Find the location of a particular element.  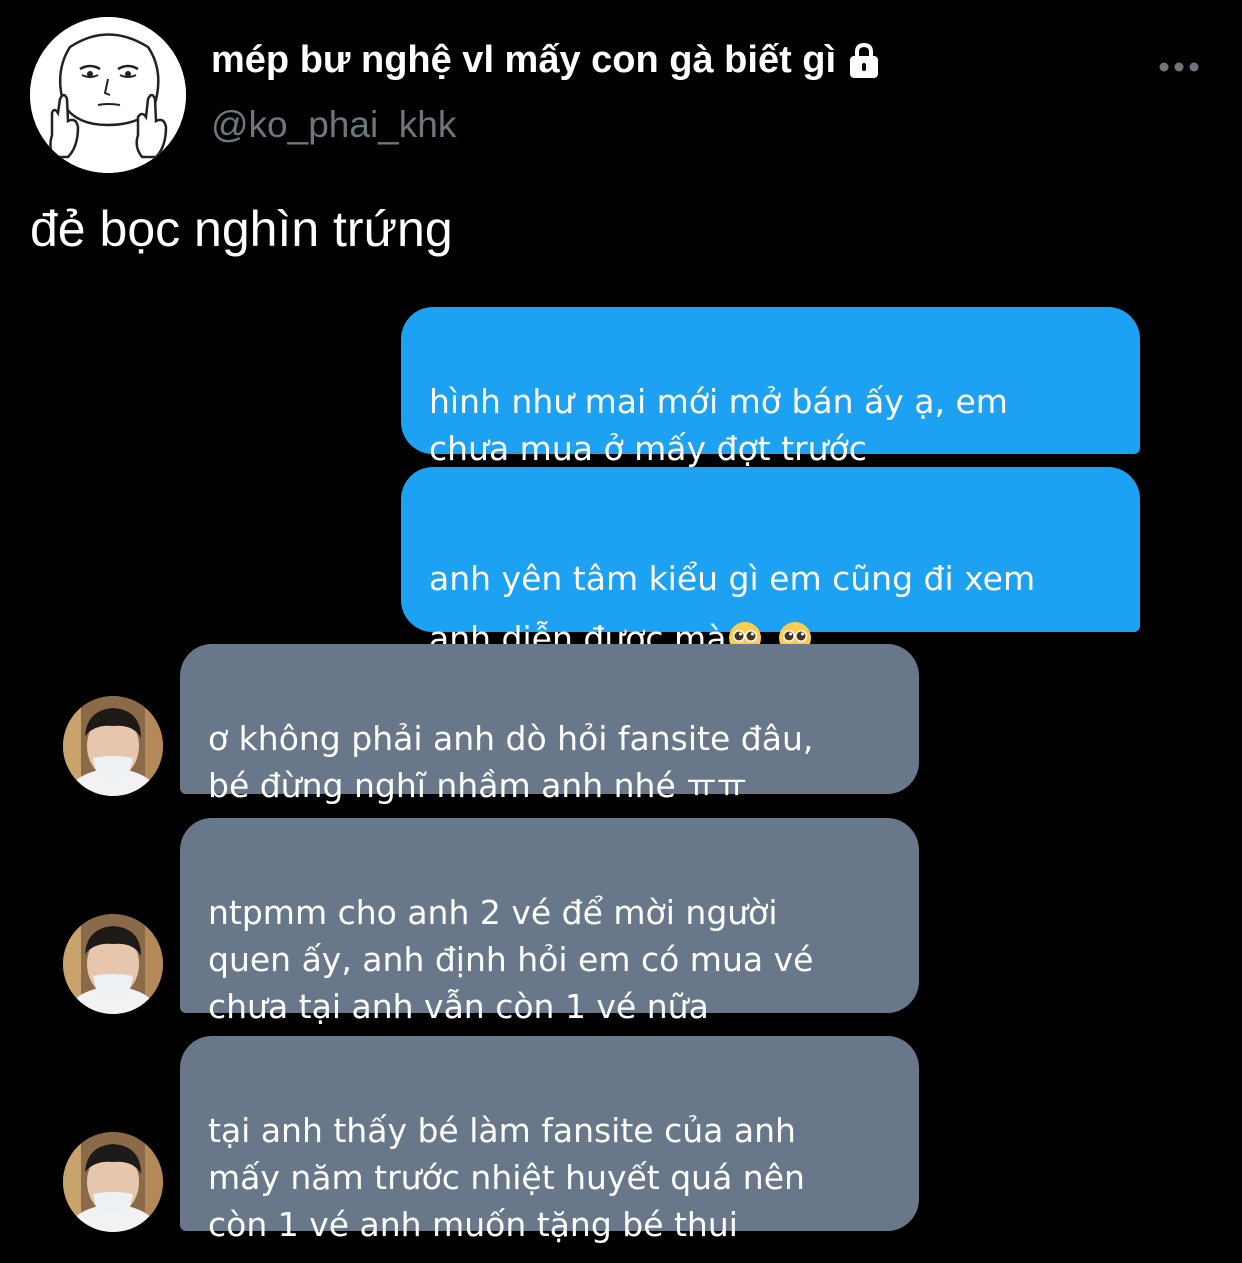

display-name: mép bư nghệ vl mấy con gà biết gì is located at coordinates (547, 60).